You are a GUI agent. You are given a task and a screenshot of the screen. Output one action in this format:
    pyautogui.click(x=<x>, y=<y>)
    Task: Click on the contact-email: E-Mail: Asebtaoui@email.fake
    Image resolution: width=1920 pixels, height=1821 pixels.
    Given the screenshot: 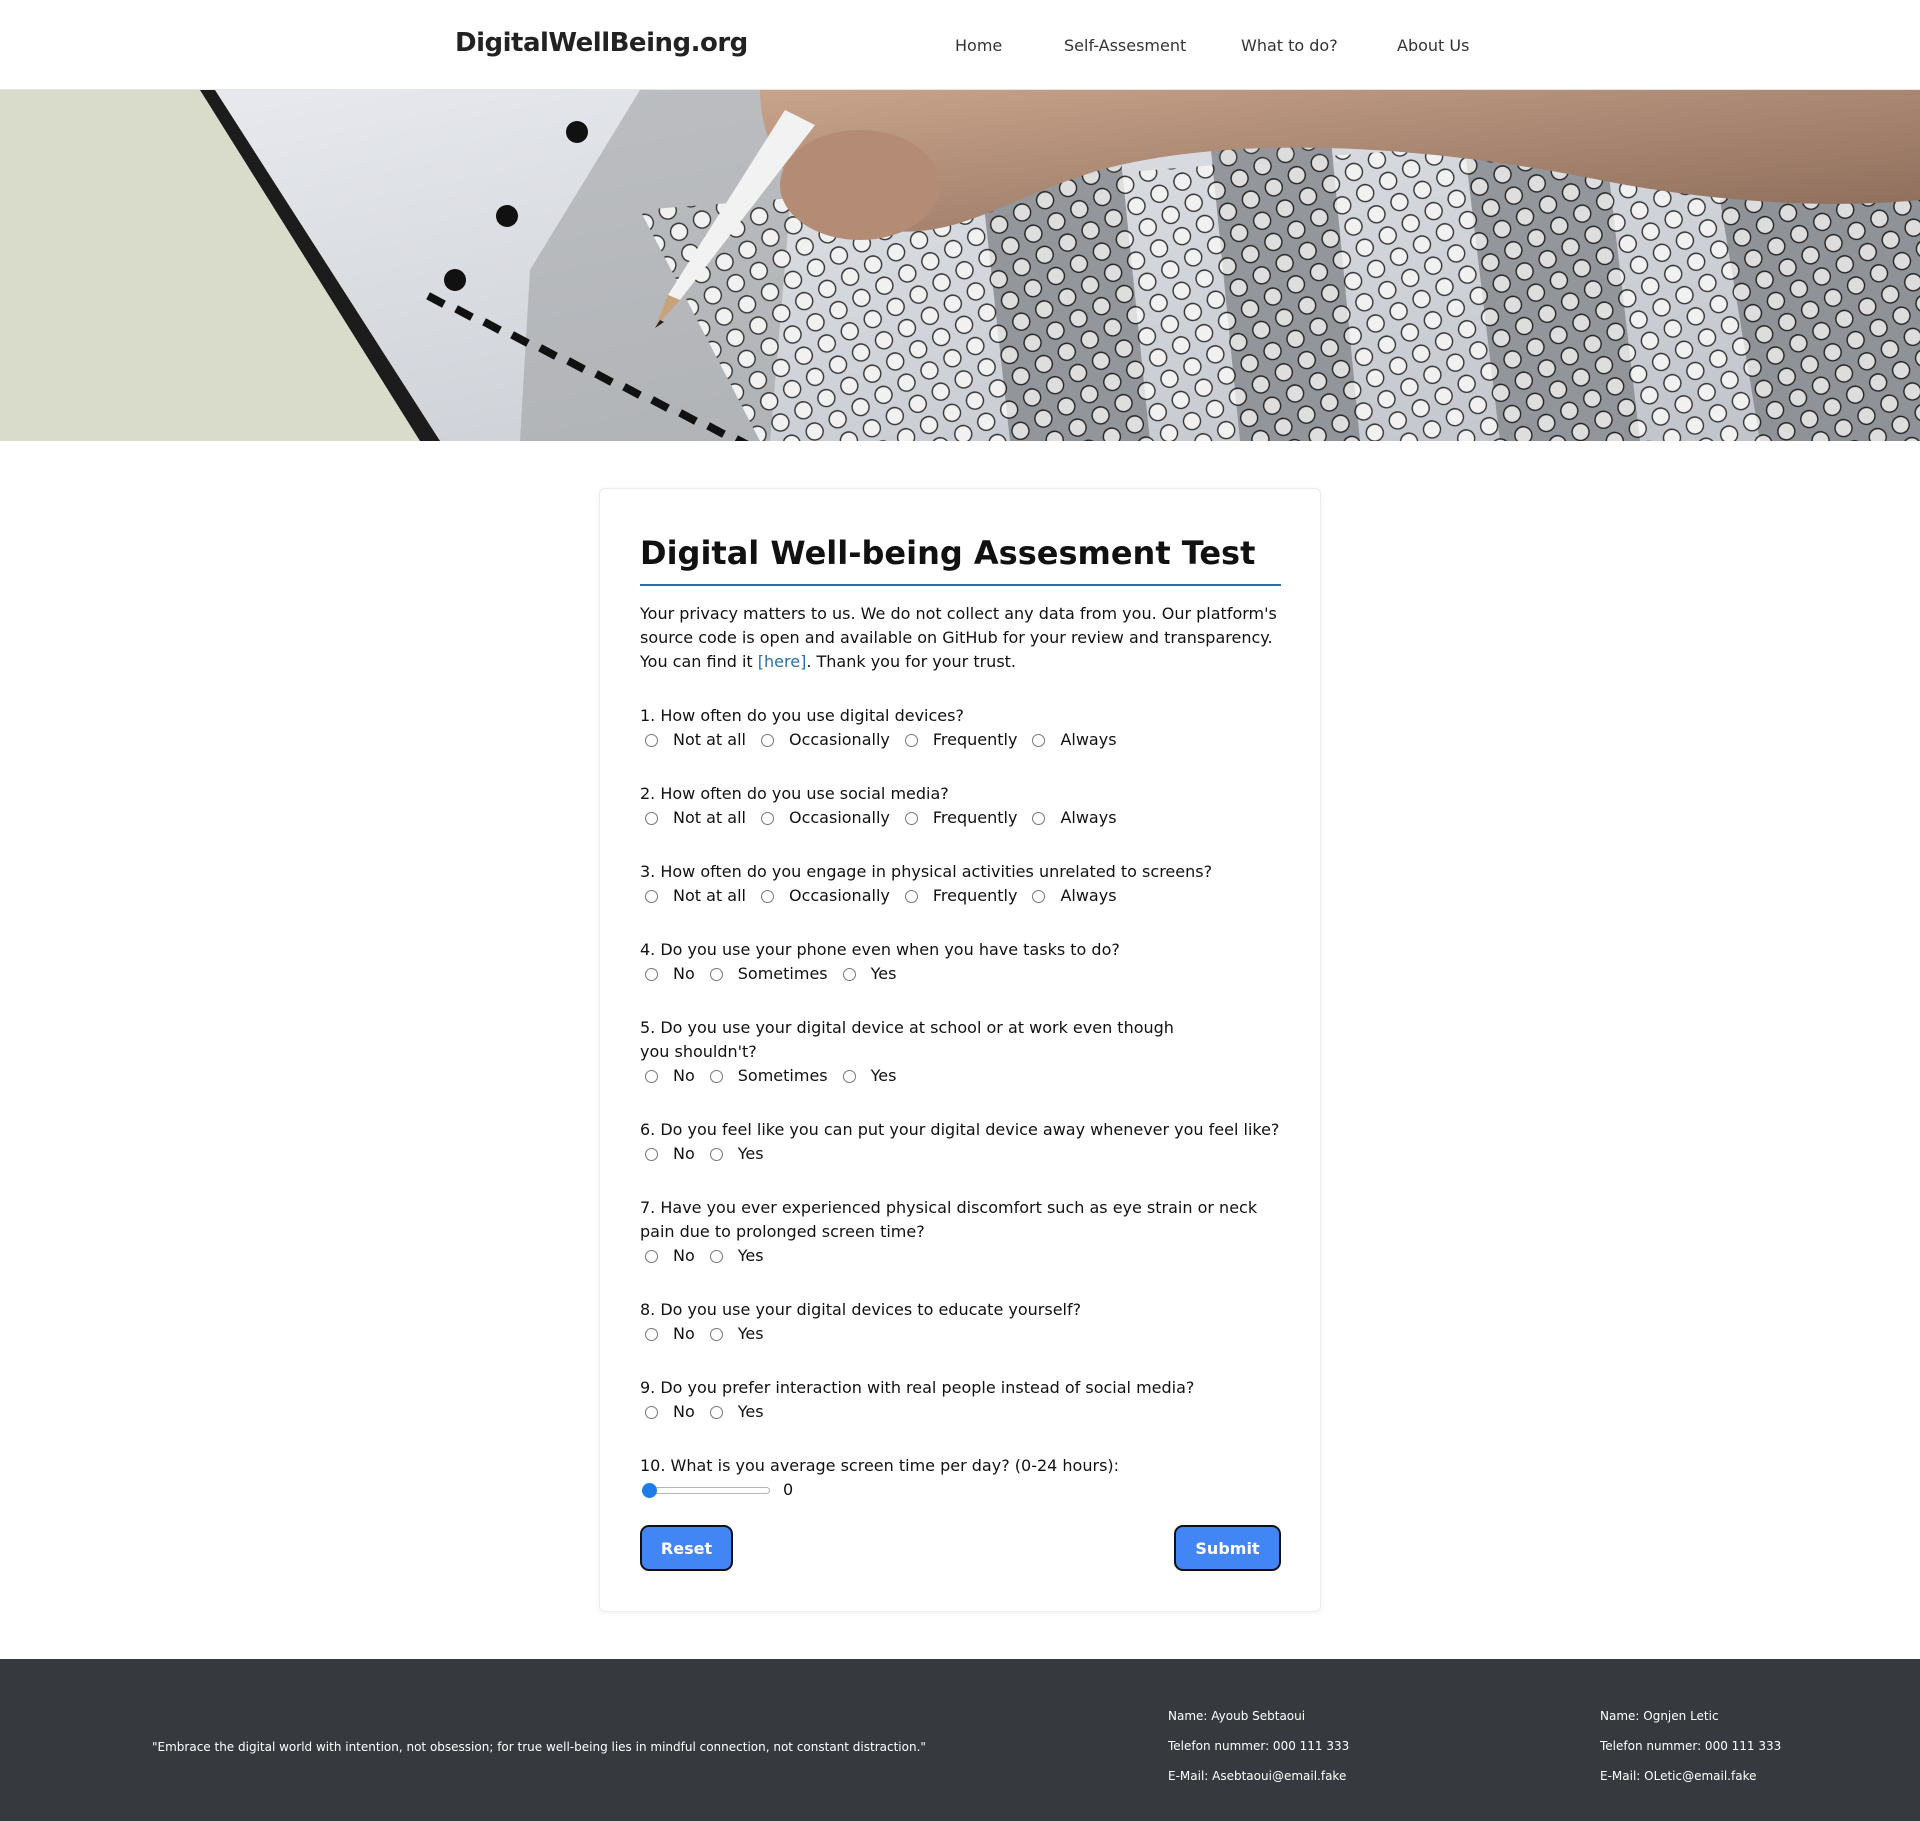 What is the action you would take?
    pyautogui.click(x=1258, y=1776)
    